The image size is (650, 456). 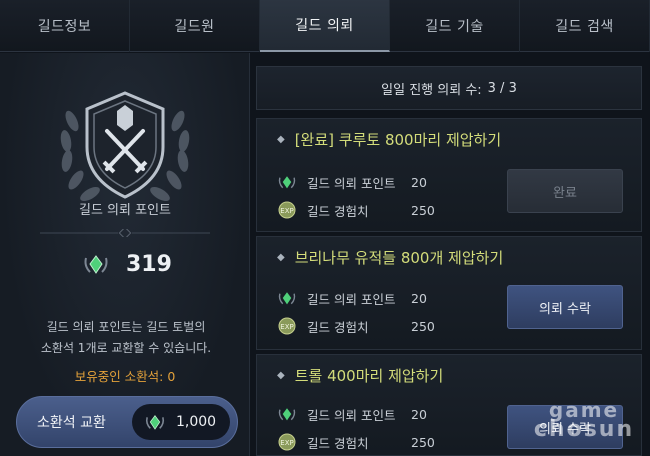 What do you see at coordinates (127, 422) in the screenshot?
I see `summon-stone-exchange-button: 소환석 교환 1,000` at bounding box center [127, 422].